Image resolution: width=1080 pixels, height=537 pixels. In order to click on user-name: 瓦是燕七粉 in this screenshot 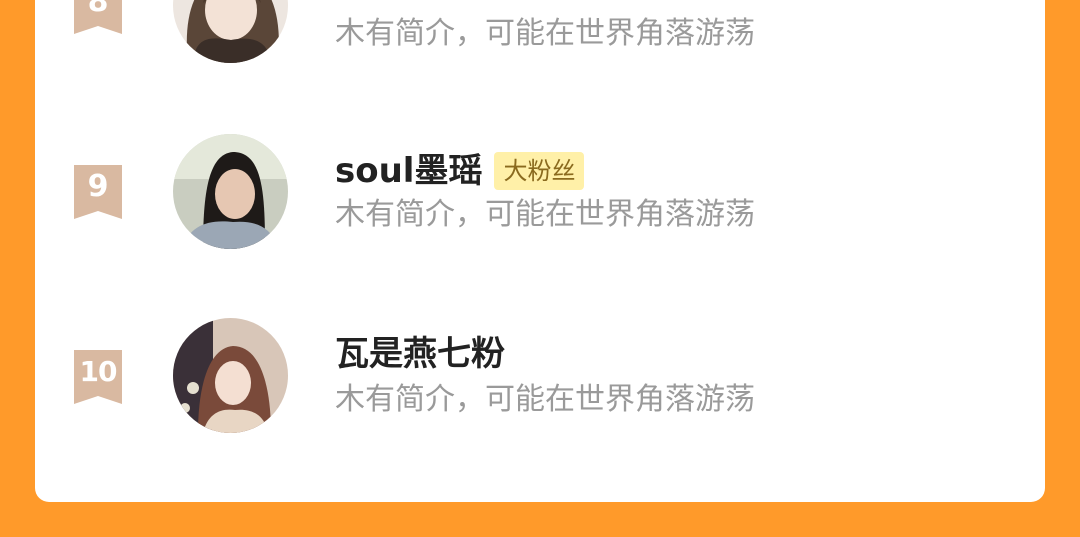, I will do `click(420, 354)`.